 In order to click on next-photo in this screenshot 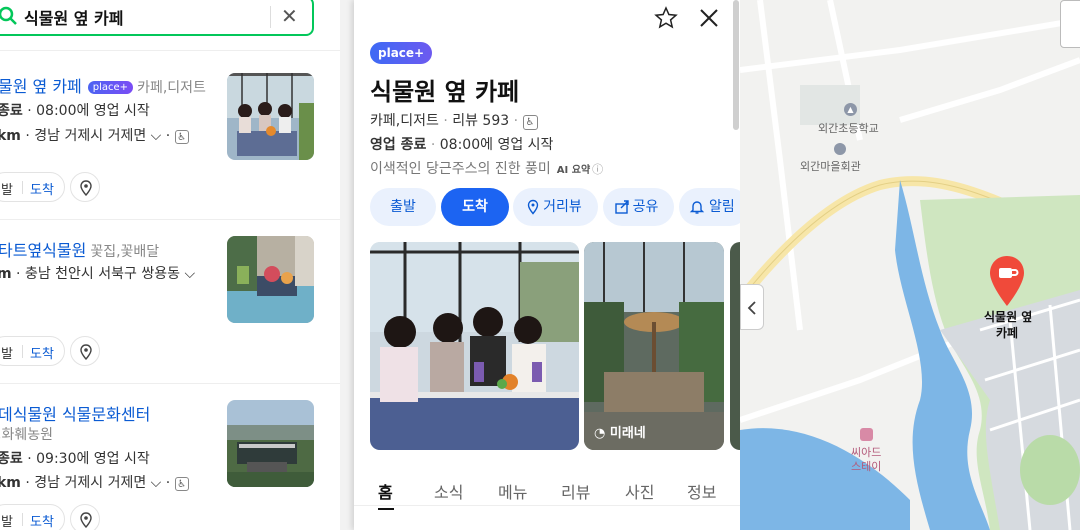, I will do `click(735, 346)`.